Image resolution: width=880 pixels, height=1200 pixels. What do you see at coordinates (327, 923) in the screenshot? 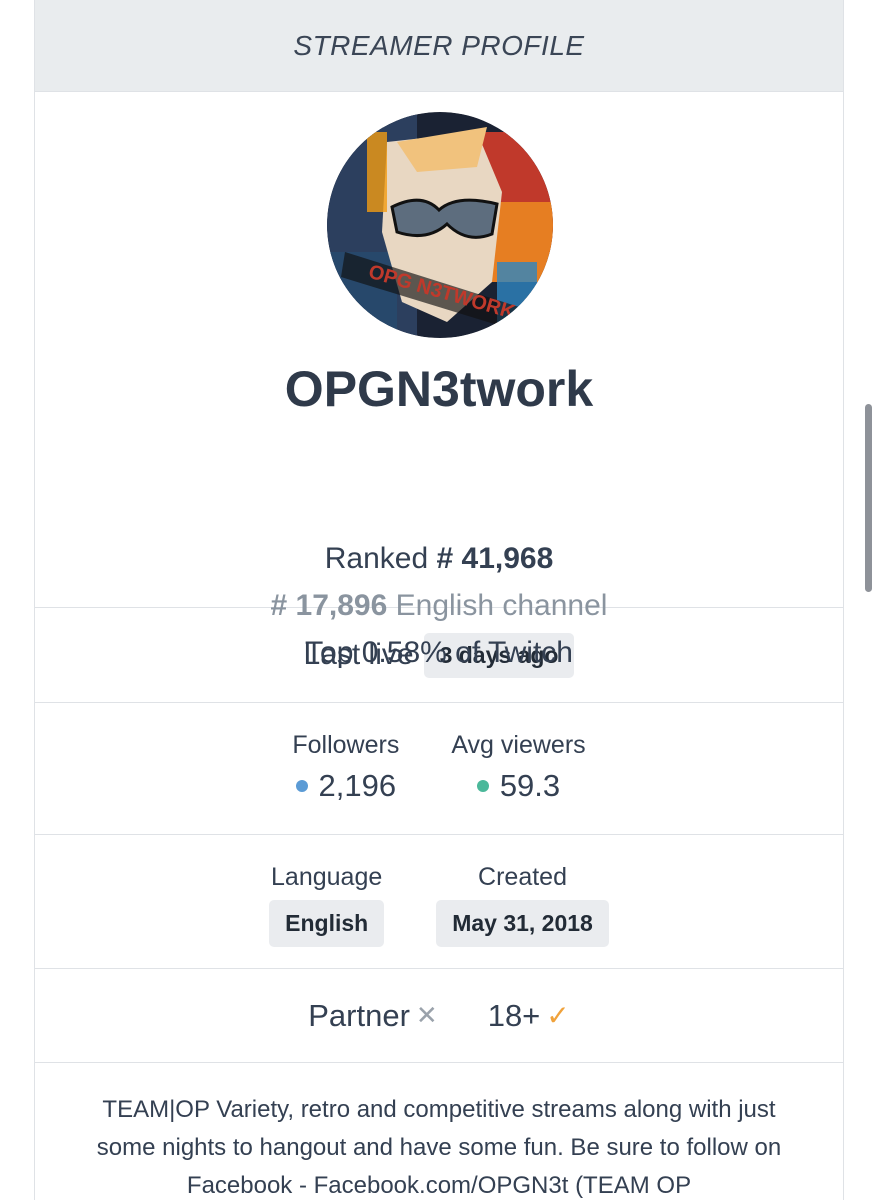
I see `language-badge: English` at bounding box center [327, 923].